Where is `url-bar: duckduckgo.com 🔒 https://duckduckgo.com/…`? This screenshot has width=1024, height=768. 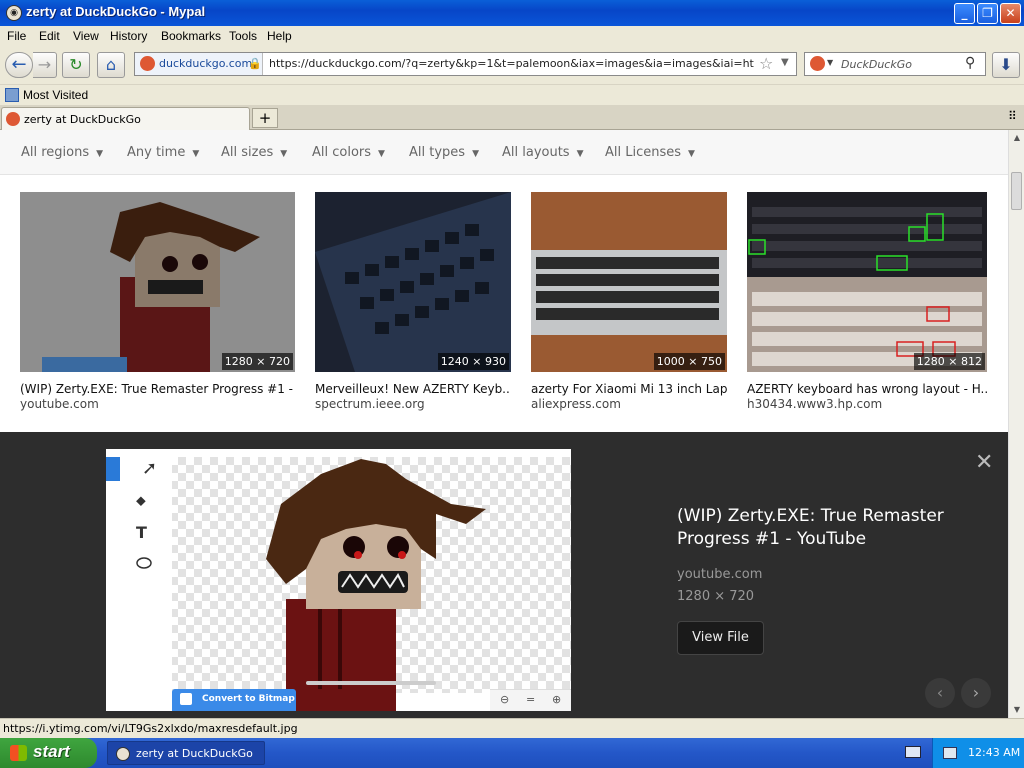
url-bar: duckduckgo.com 🔒 https://duckduckgo.com/… is located at coordinates (465, 64).